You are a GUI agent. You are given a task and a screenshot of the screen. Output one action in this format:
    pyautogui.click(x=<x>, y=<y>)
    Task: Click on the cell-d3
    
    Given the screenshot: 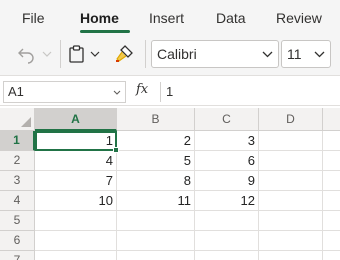 What is the action you would take?
    pyautogui.click(x=291, y=181)
    